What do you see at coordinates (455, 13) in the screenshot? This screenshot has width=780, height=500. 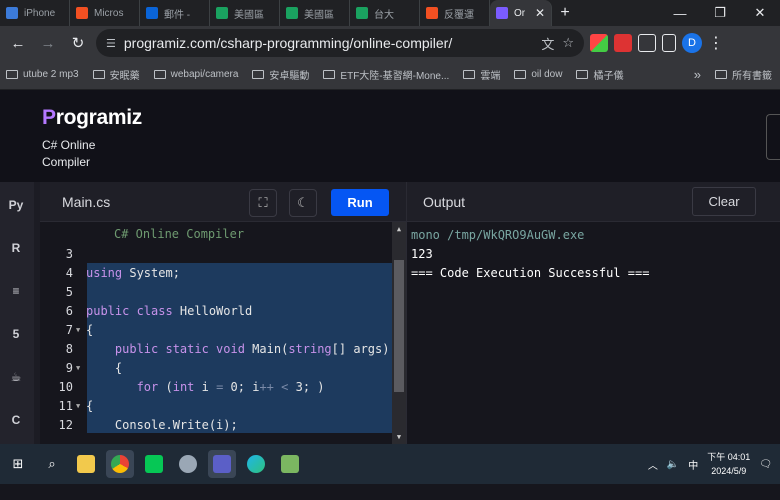 I see `browser-tab: 反覆運` at bounding box center [455, 13].